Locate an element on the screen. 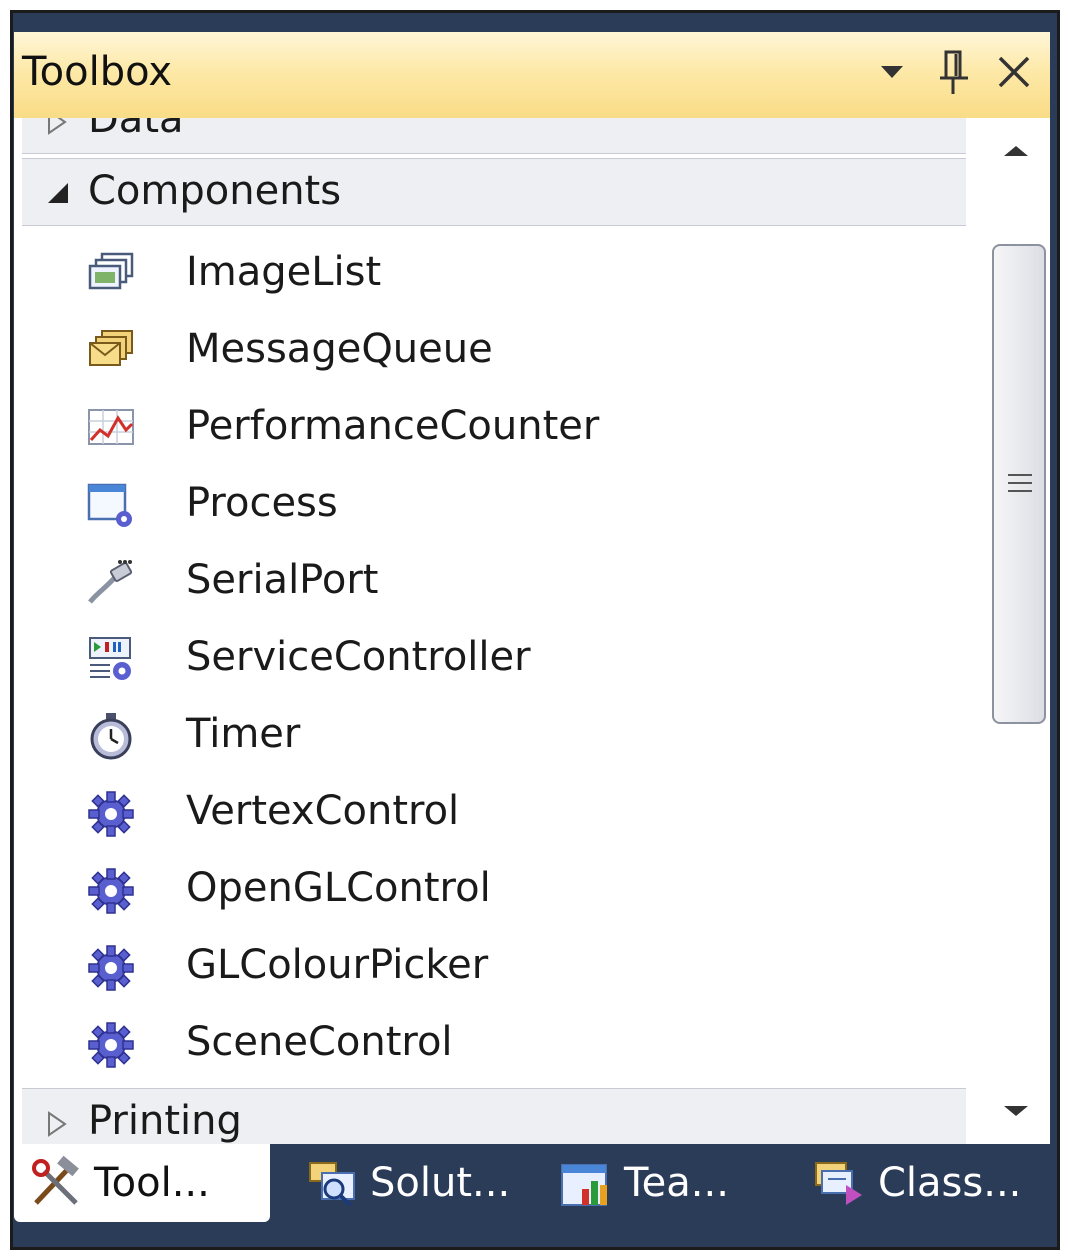  item-label: SceneControl is located at coordinates (319, 1042).